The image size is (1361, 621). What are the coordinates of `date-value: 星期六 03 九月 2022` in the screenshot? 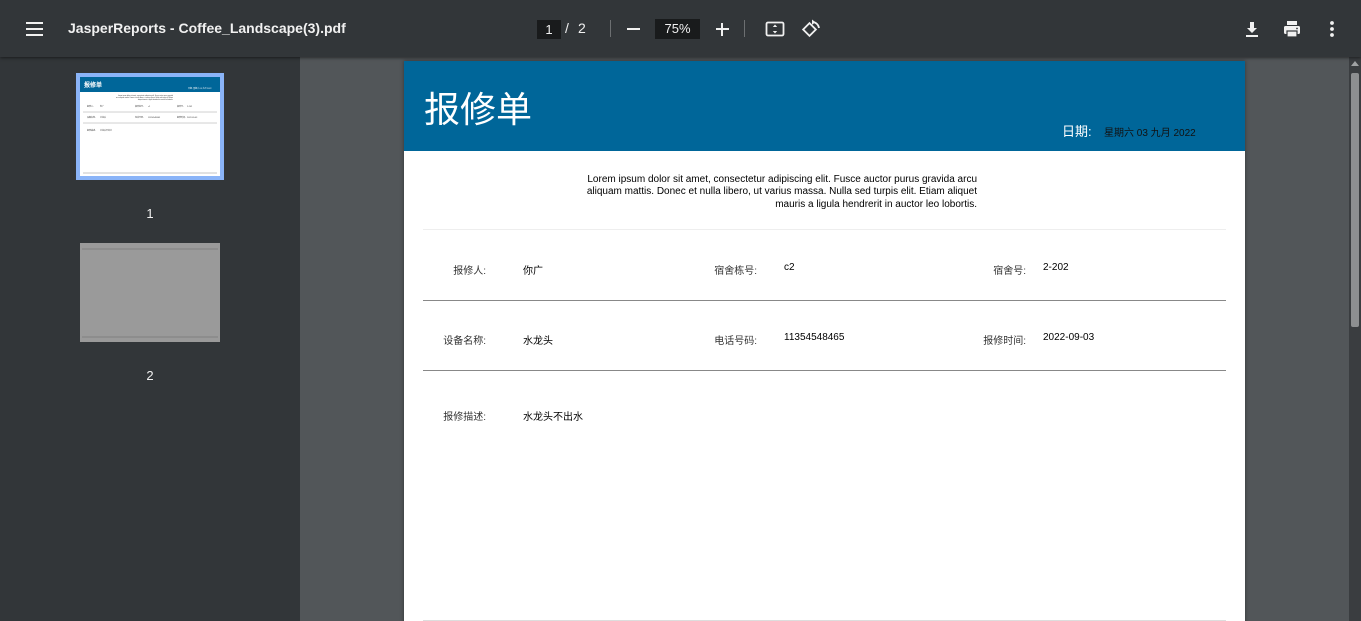 It's located at (1150, 133).